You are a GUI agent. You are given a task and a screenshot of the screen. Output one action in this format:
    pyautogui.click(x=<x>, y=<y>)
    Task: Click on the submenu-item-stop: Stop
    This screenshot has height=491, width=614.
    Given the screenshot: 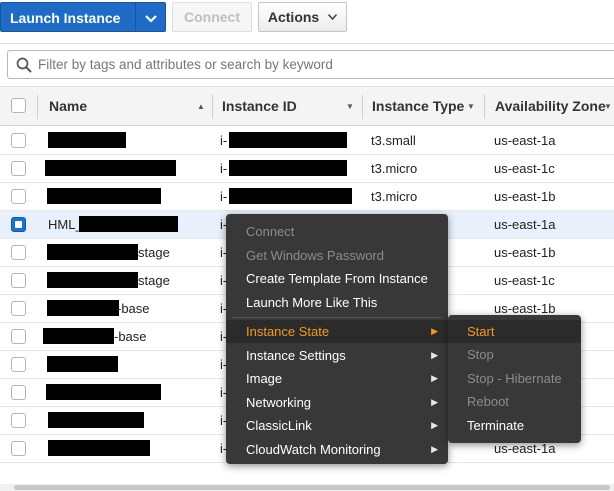 What is the action you would take?
    pyautogui.click(x=514, y=354)
    